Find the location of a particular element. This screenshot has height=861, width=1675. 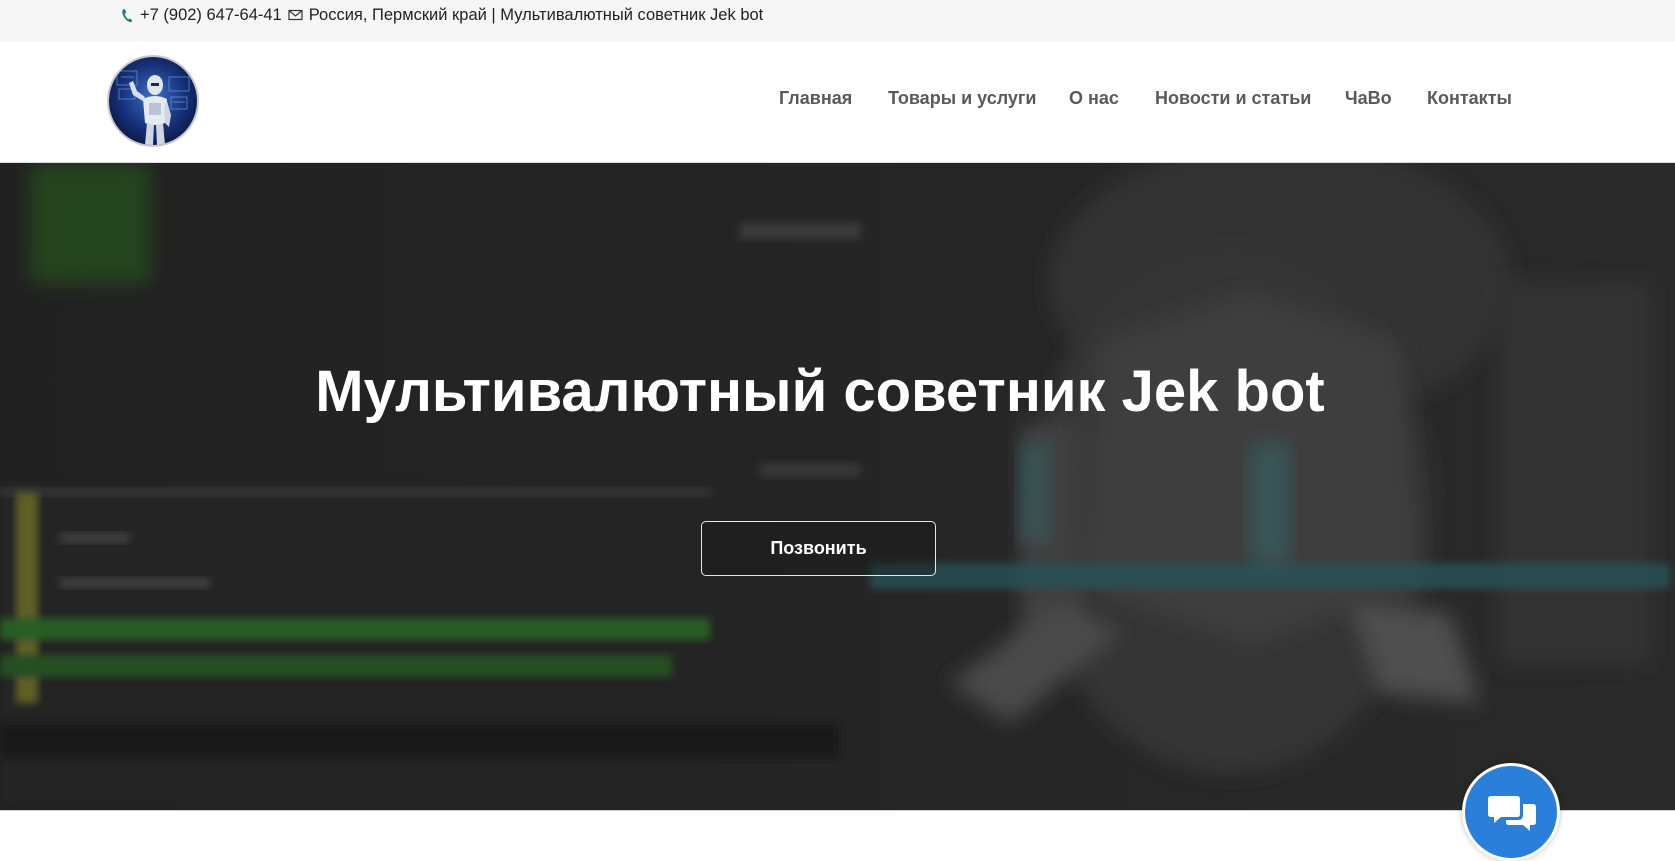

call-button: Позвонить is located at coordinates (818, 548).